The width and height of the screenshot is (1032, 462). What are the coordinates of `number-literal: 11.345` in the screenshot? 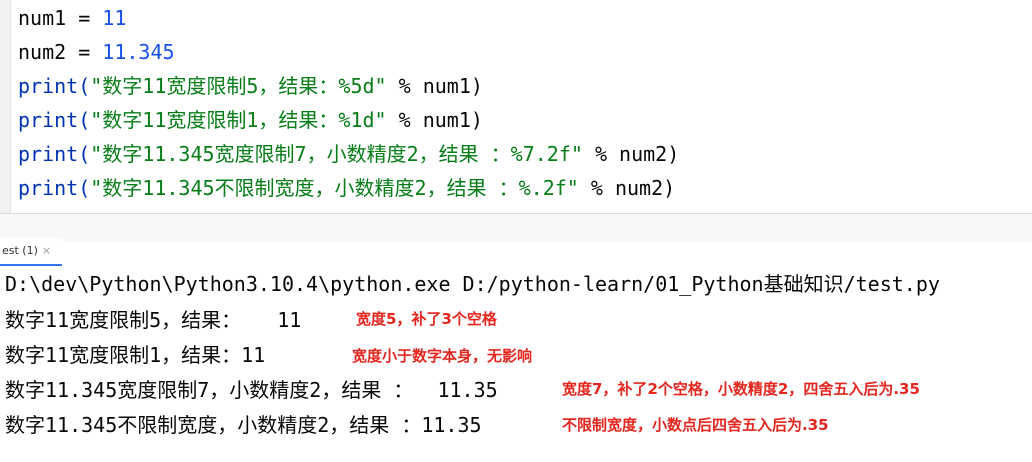 It's located at (138, 52).